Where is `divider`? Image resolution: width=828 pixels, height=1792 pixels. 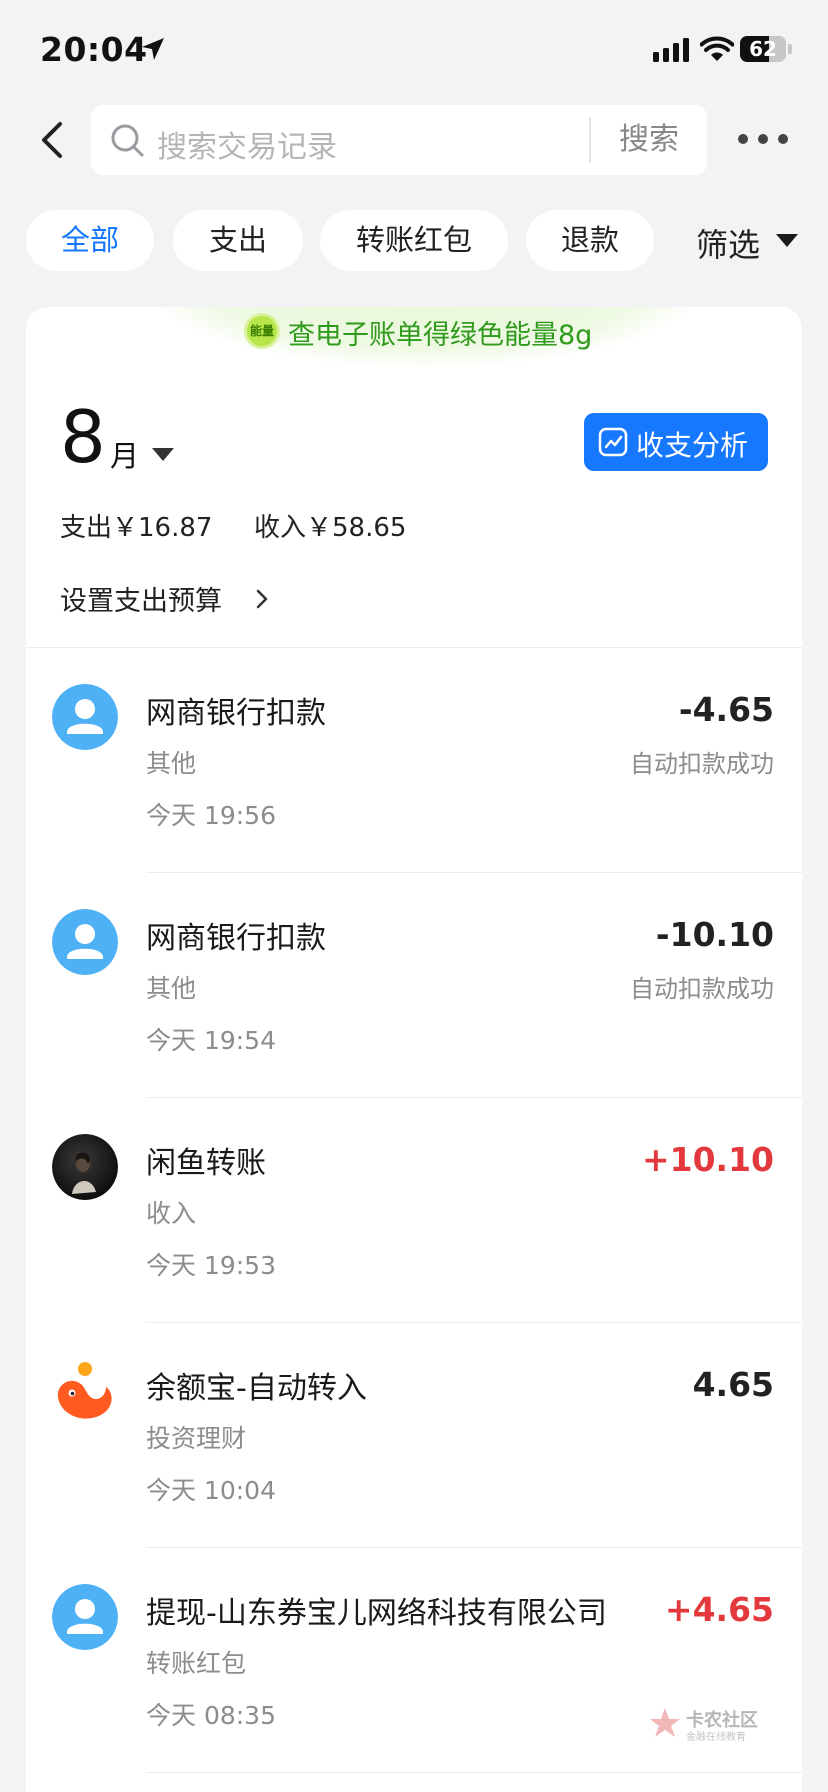
divider is located at coordinates (474, 1772).